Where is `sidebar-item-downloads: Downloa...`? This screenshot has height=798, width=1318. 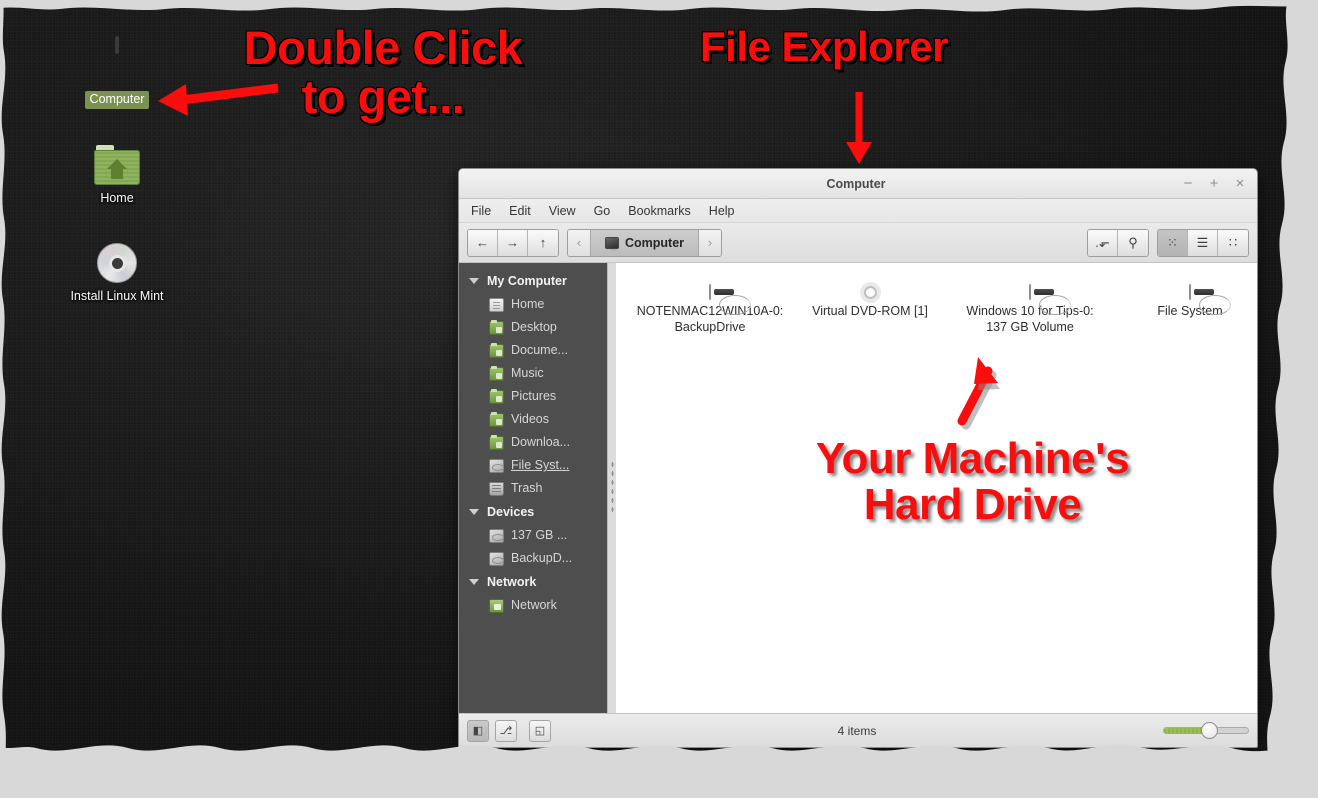 sidebar-item-downloads: Downloa... is located at coordinates (533, 442).